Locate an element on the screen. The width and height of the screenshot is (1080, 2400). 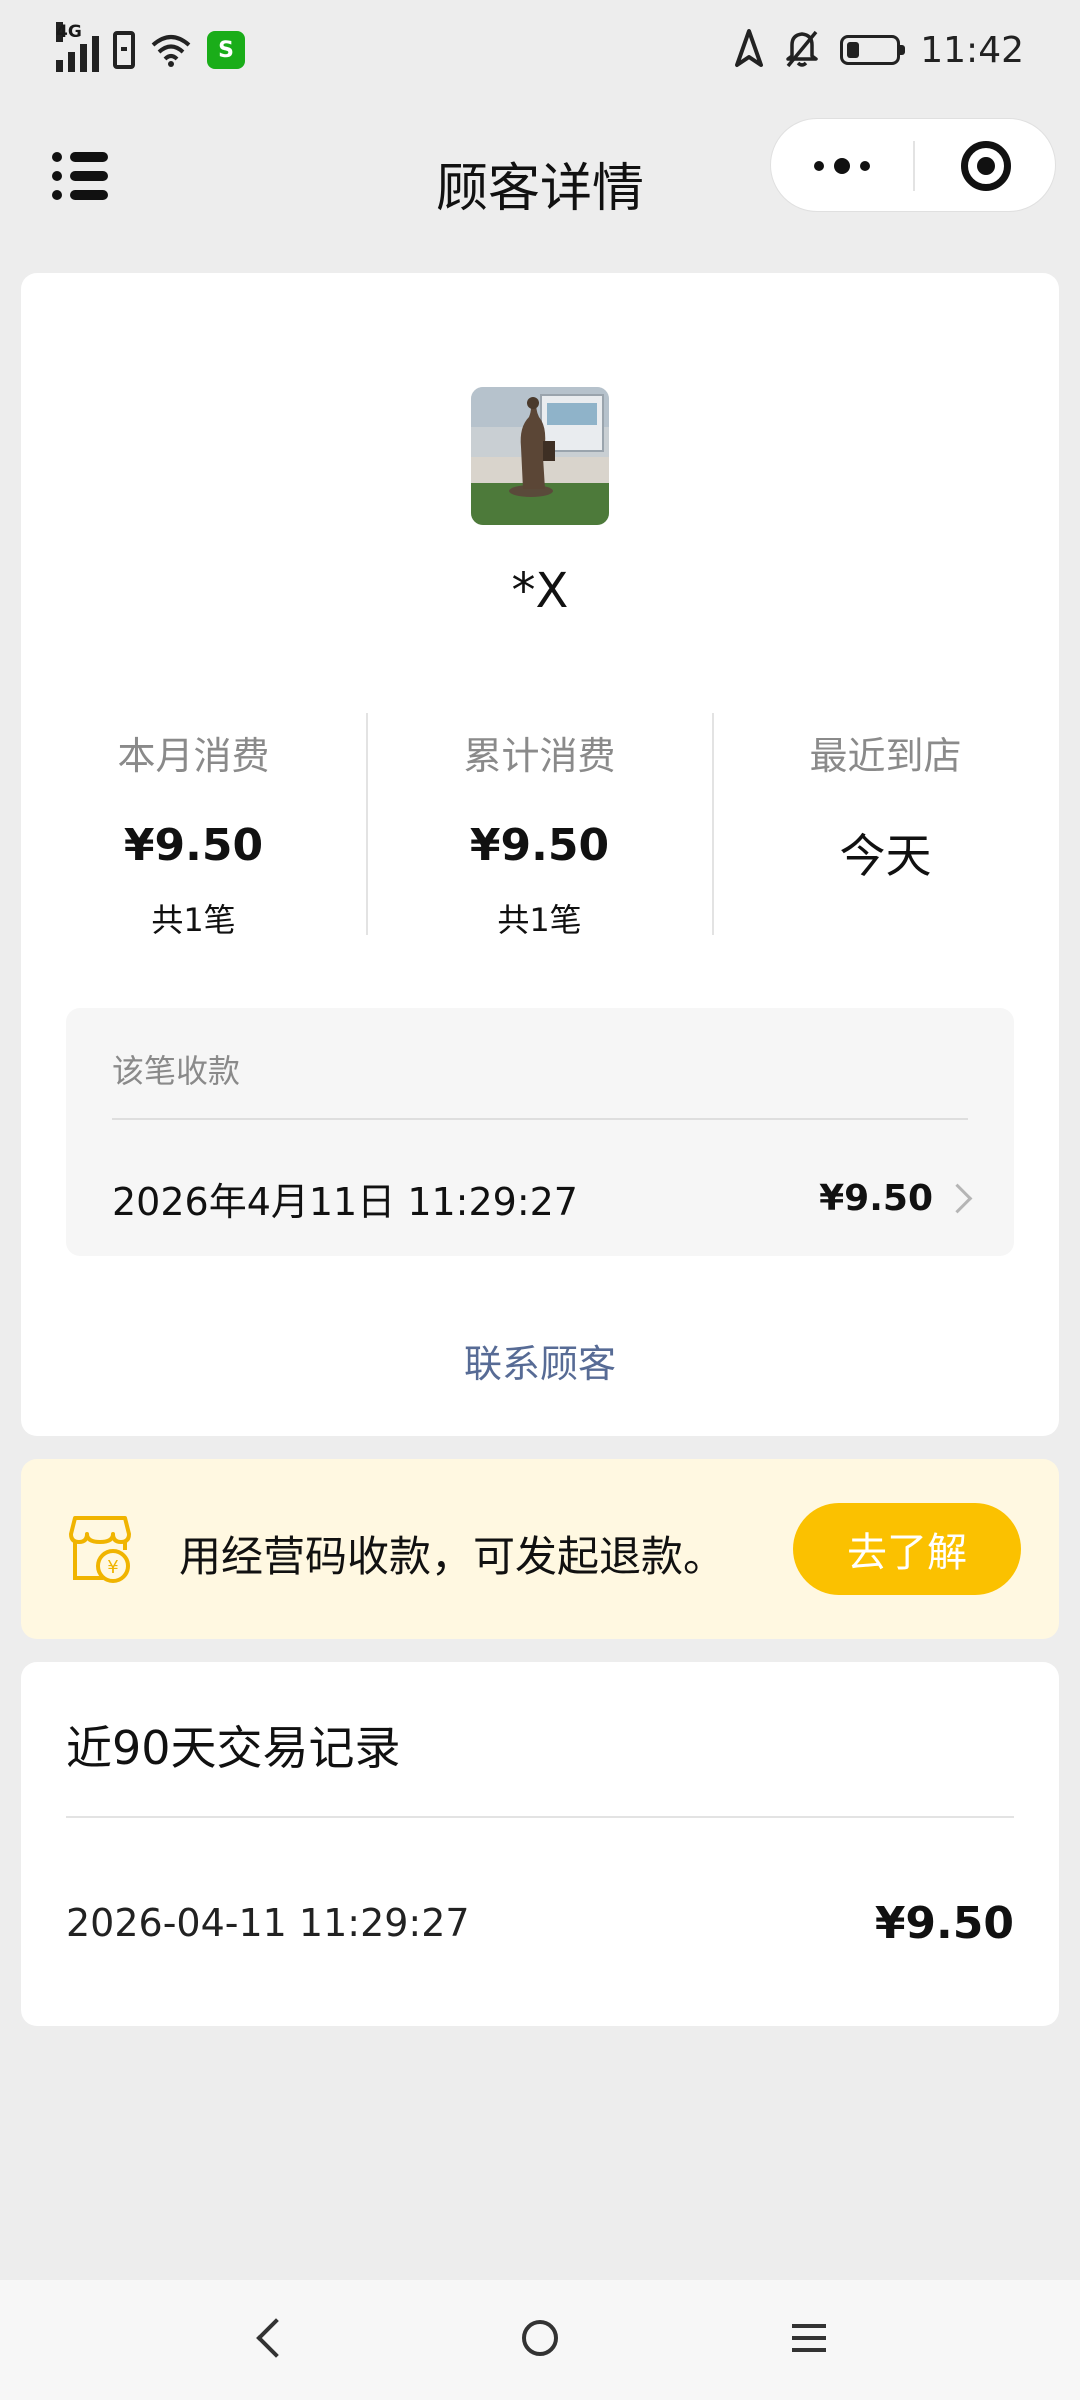
payment-date: 2026年4月11日 11:29:27 is located at coordinates (345, 1201).